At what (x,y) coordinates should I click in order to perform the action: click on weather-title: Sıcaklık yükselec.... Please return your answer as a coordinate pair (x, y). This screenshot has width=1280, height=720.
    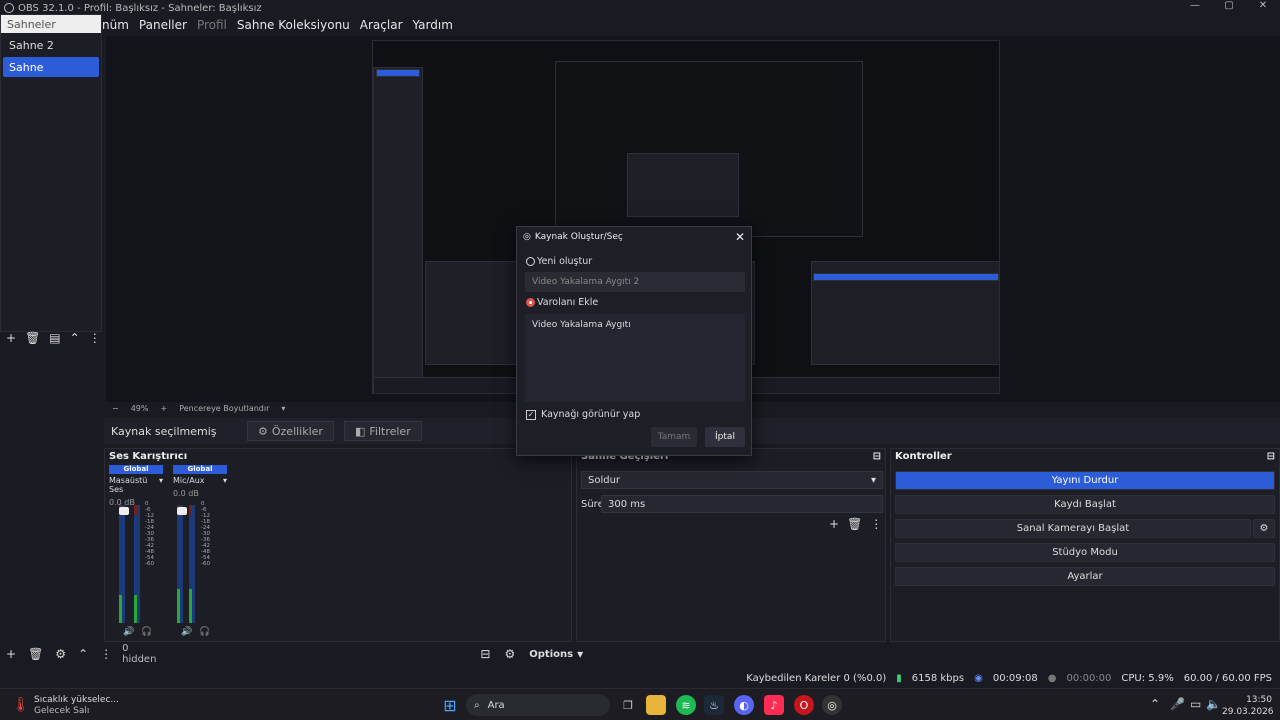
    Looking at the image, I should click on (76, 700).